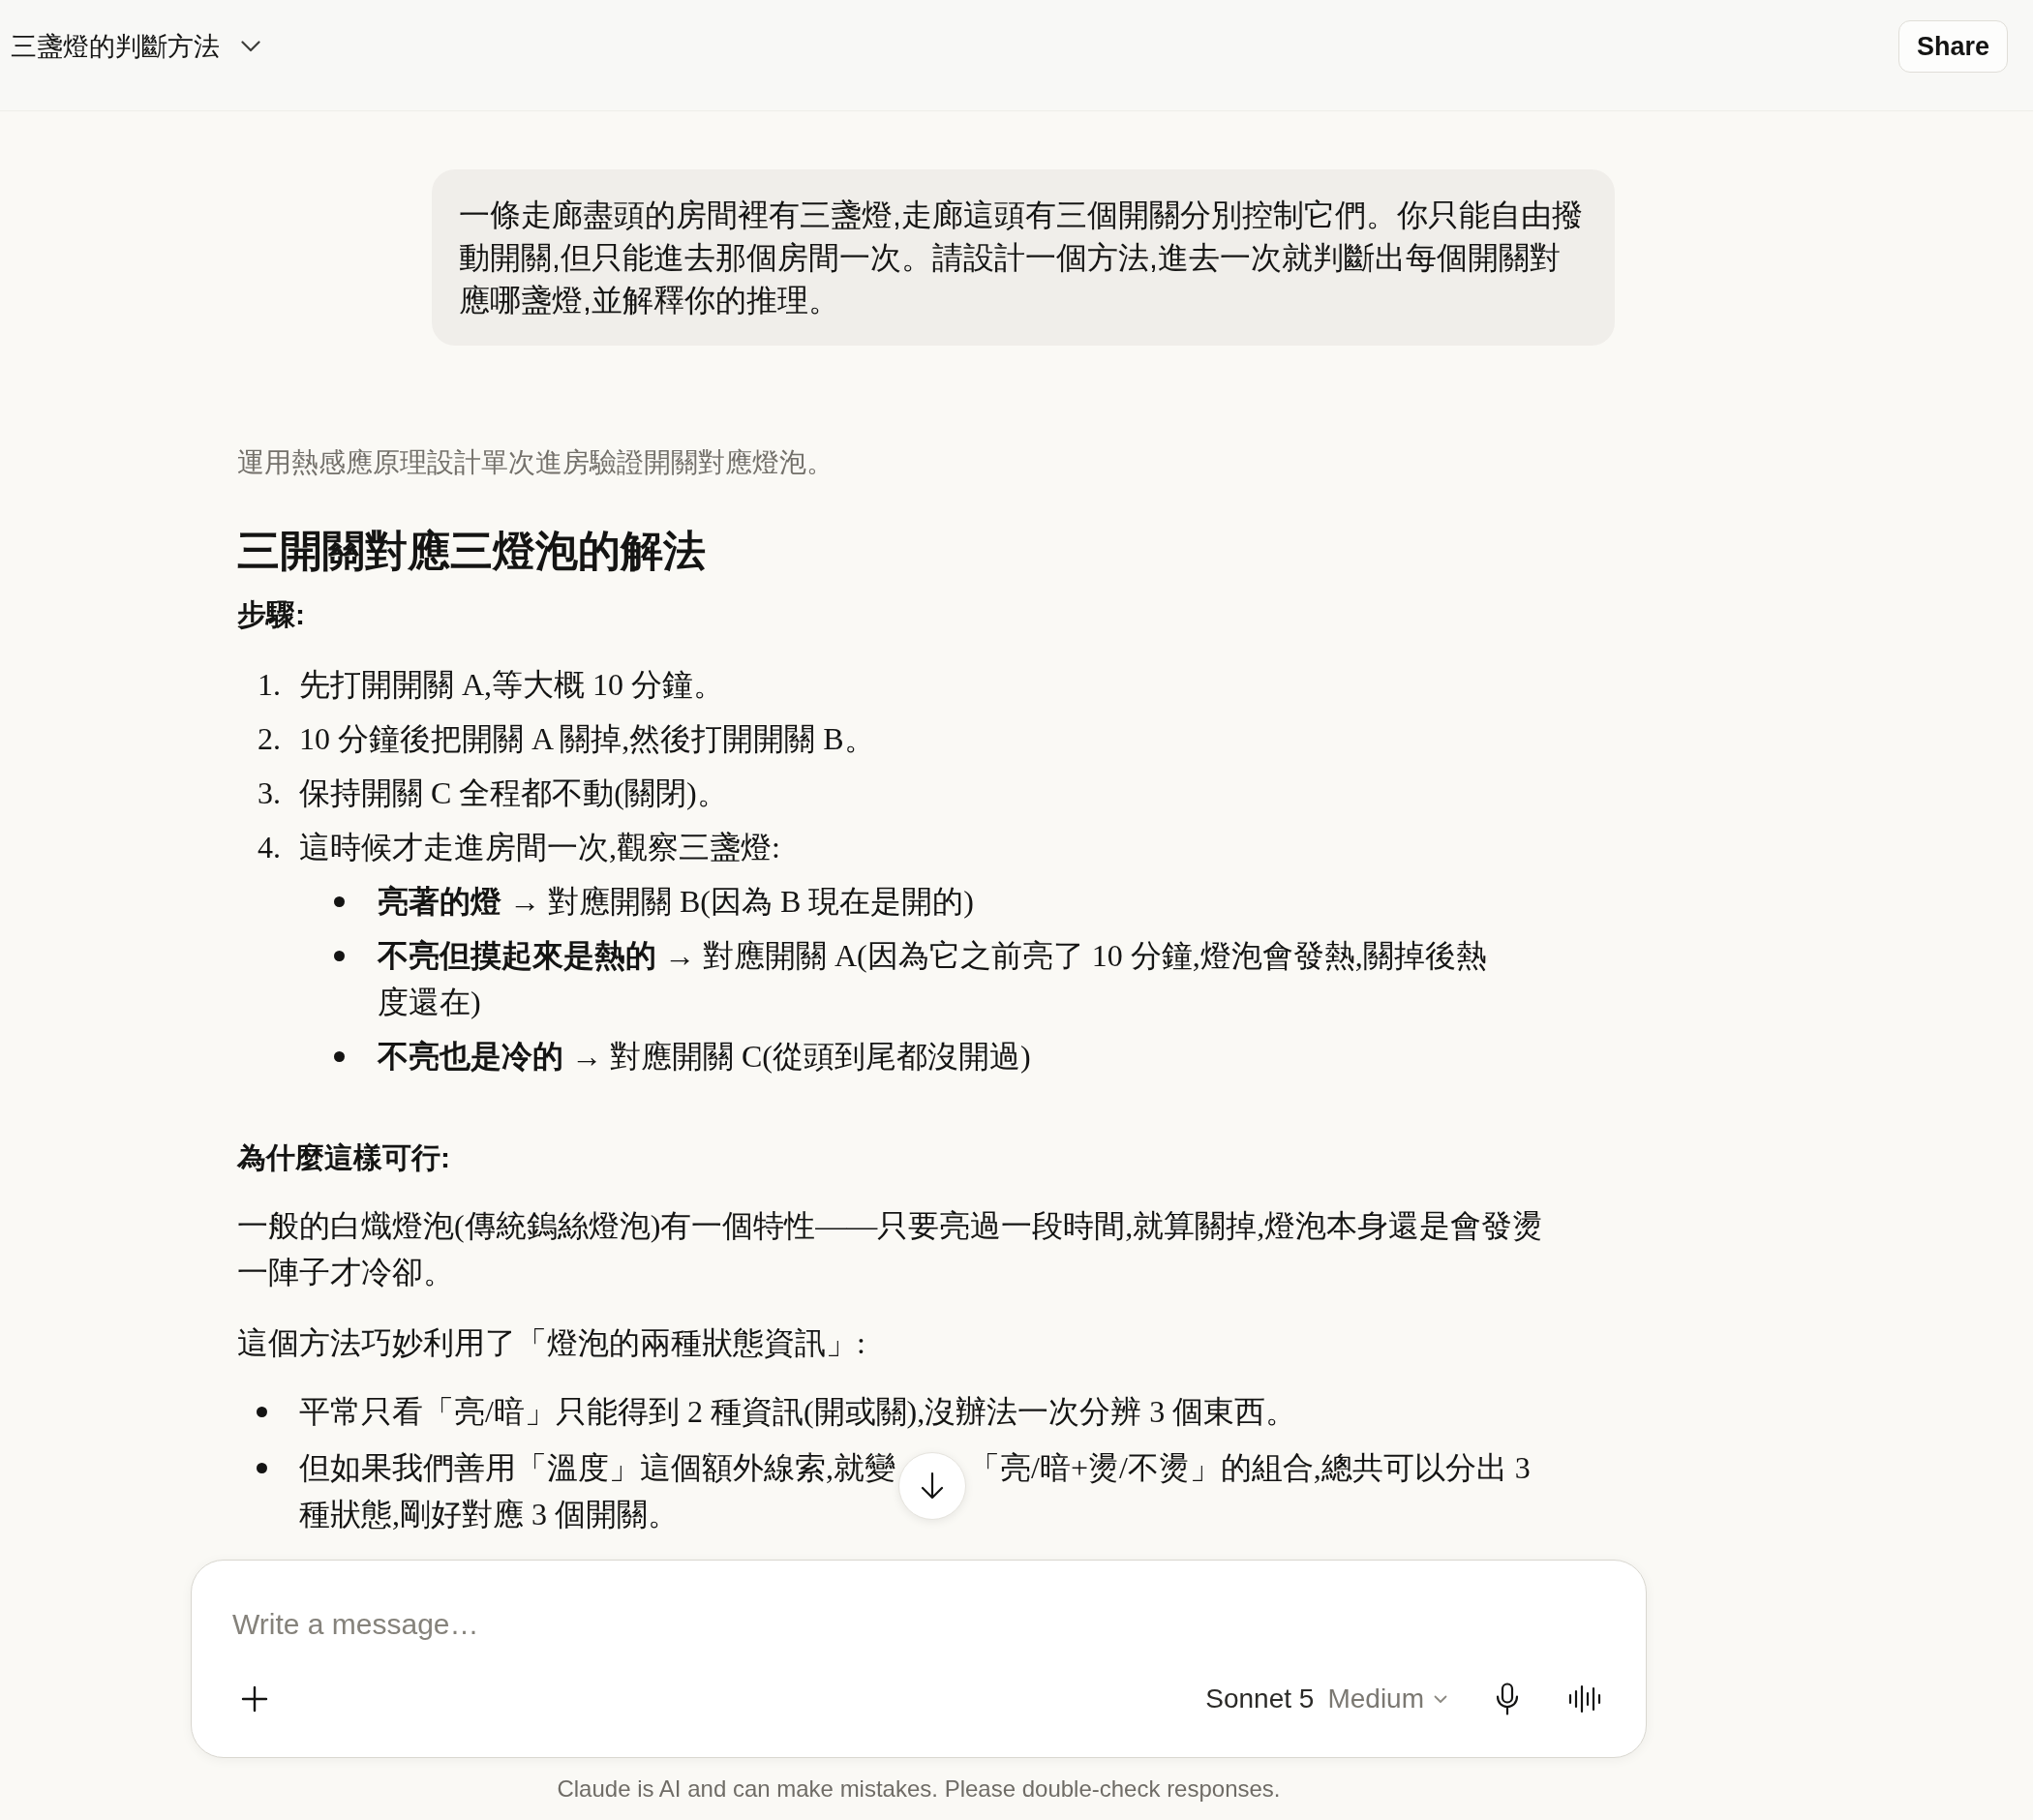  Describe the element at coordinates (1022, 258) in the screenshot. I see `user-message-text: 一條走廊盡頭的房間裡有三盞燈,走廊這頭有三個開關分別控制它們。你只能自由撥動開關,但只能進去那個房間一次。請設計一個方法,進去一次就判斷出每個開關對應哪盞燈,並解釋你的推理。` at that location.